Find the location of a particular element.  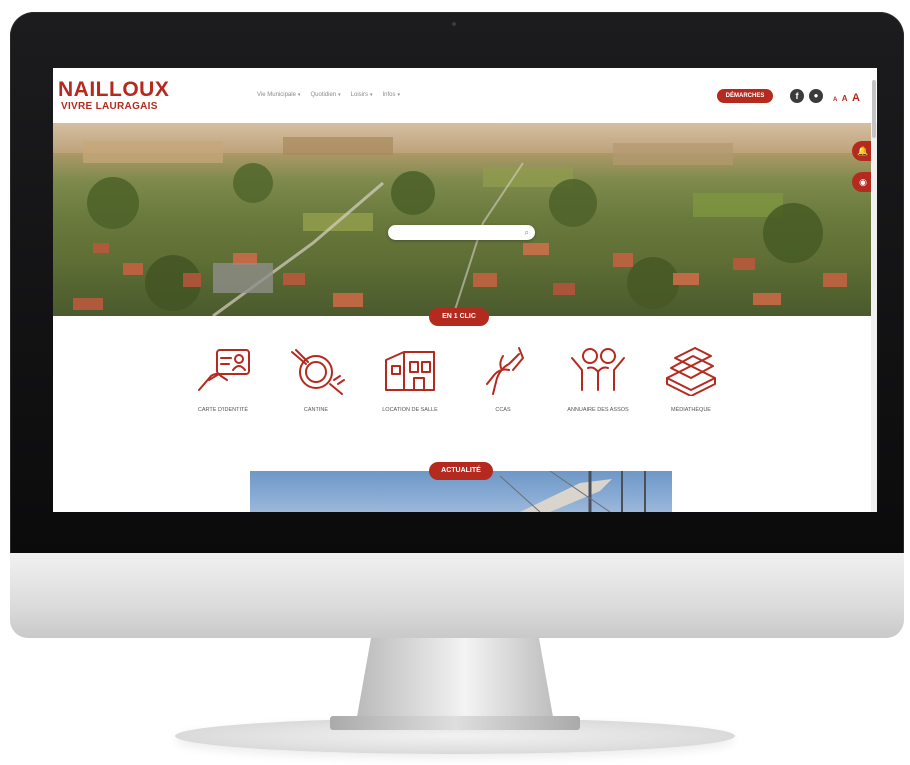

people-icon is located at coordinates (598, 369).